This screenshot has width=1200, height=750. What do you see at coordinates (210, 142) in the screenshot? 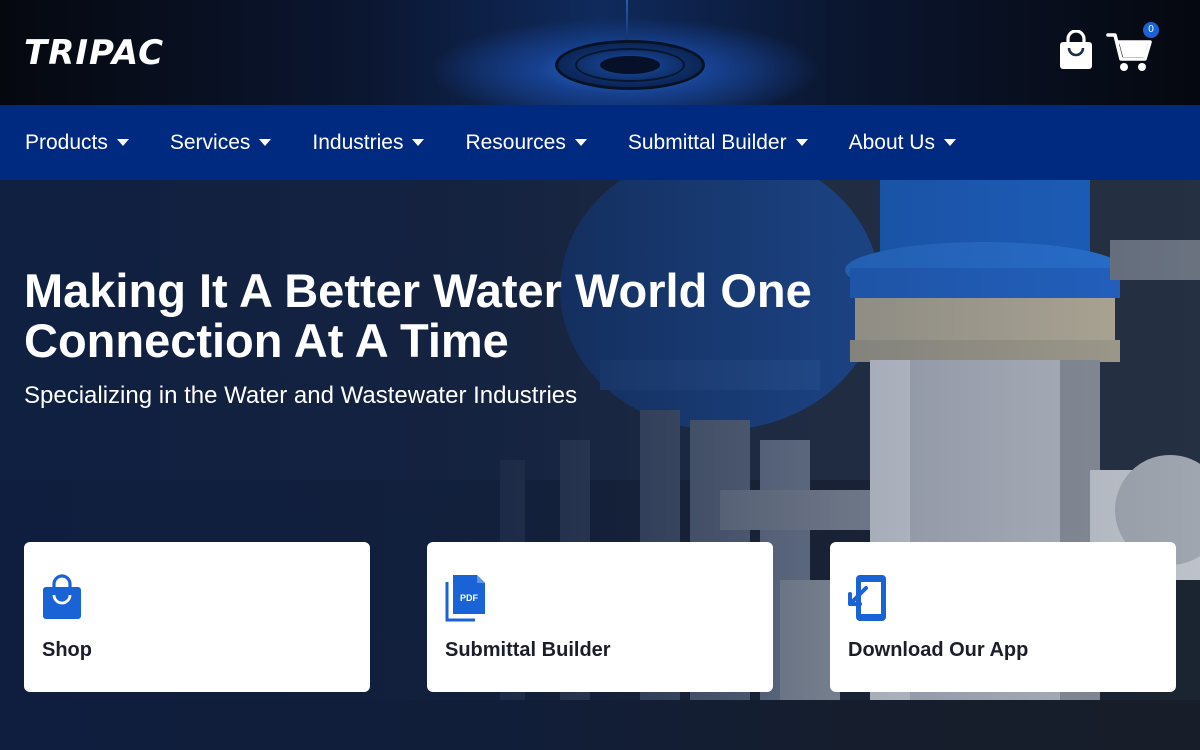
I see `nav-item-label: Services` at bounding box center [210, 142].